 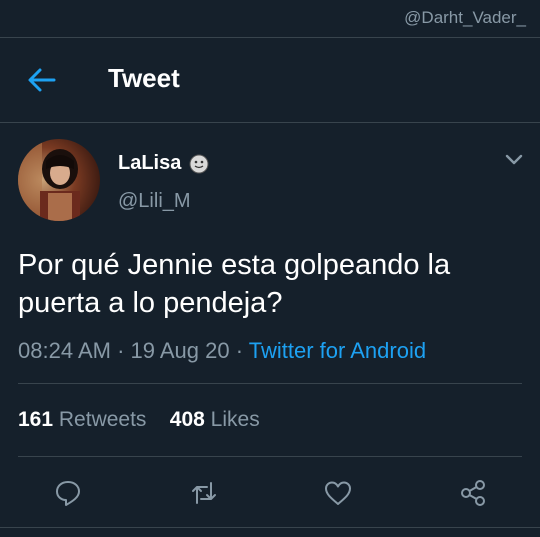 What do you see at coordinates (102, 419) in the screenshot?
I see `retweets-label: Retweets` at bounding box center [102, 419].